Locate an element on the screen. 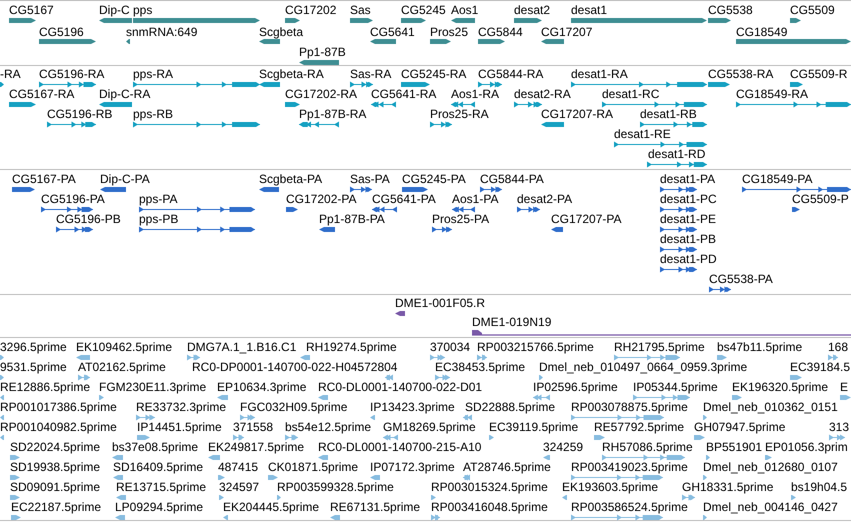  feature-label: DME1-019N19 is located at coordinates (512, 322).